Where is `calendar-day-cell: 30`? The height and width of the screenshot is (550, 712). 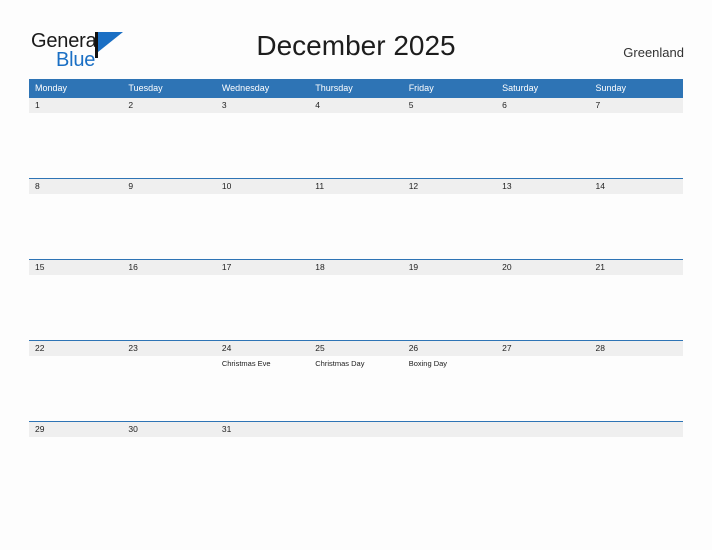 calendar-day-cell: 30 is located at coordinates (168, 436).